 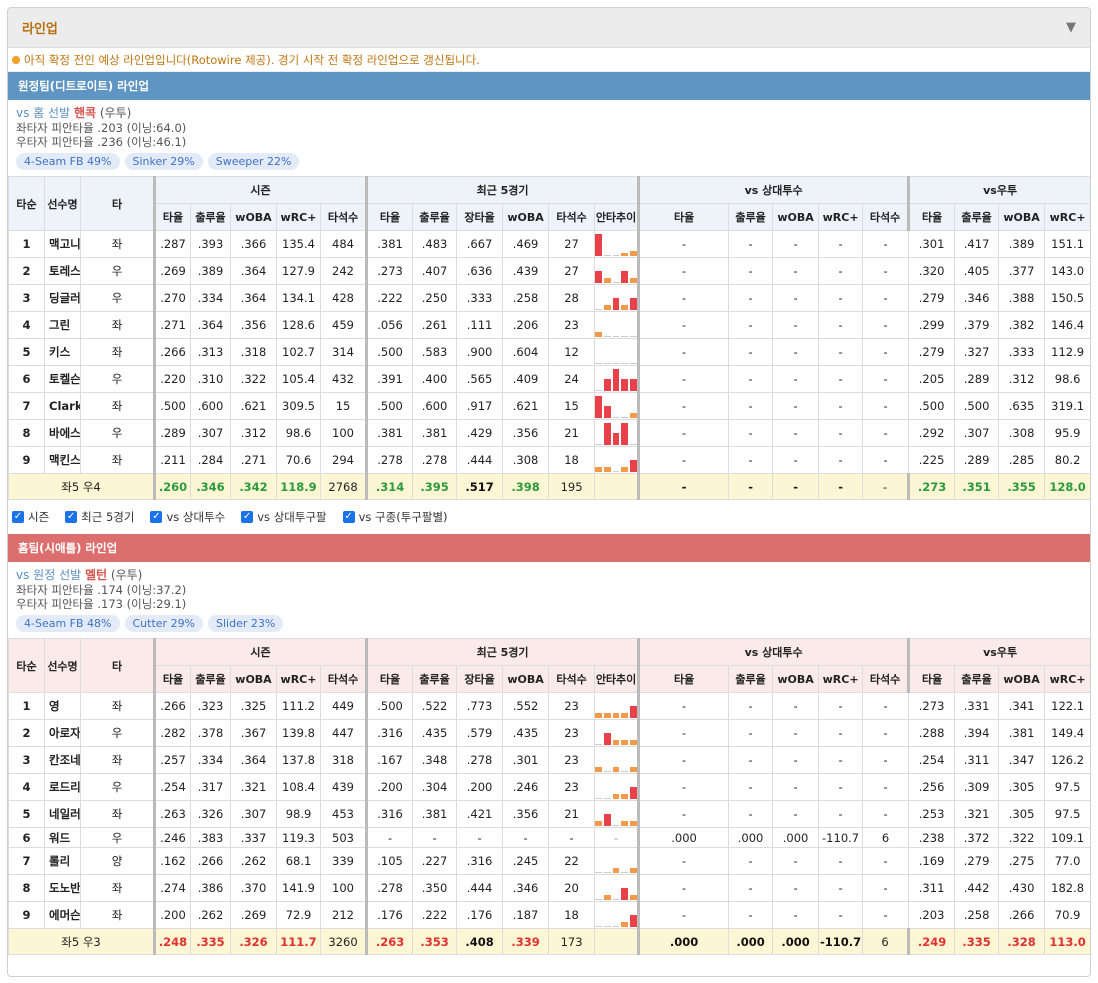 I want to click on player-name: 그린, so click(x=62, y=325).